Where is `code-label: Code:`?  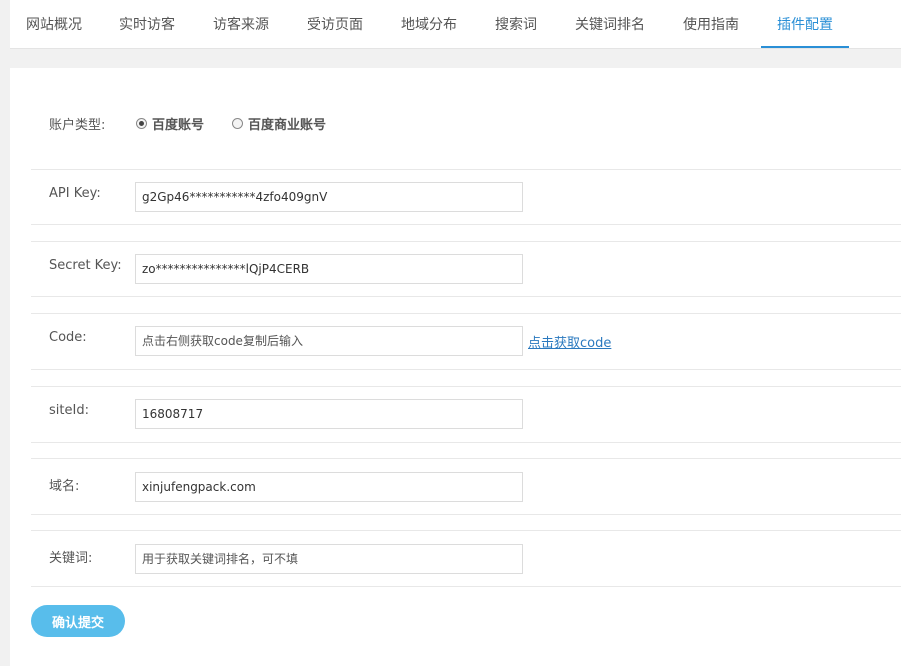
code-label: Code: is located at coordinates (68, 337).